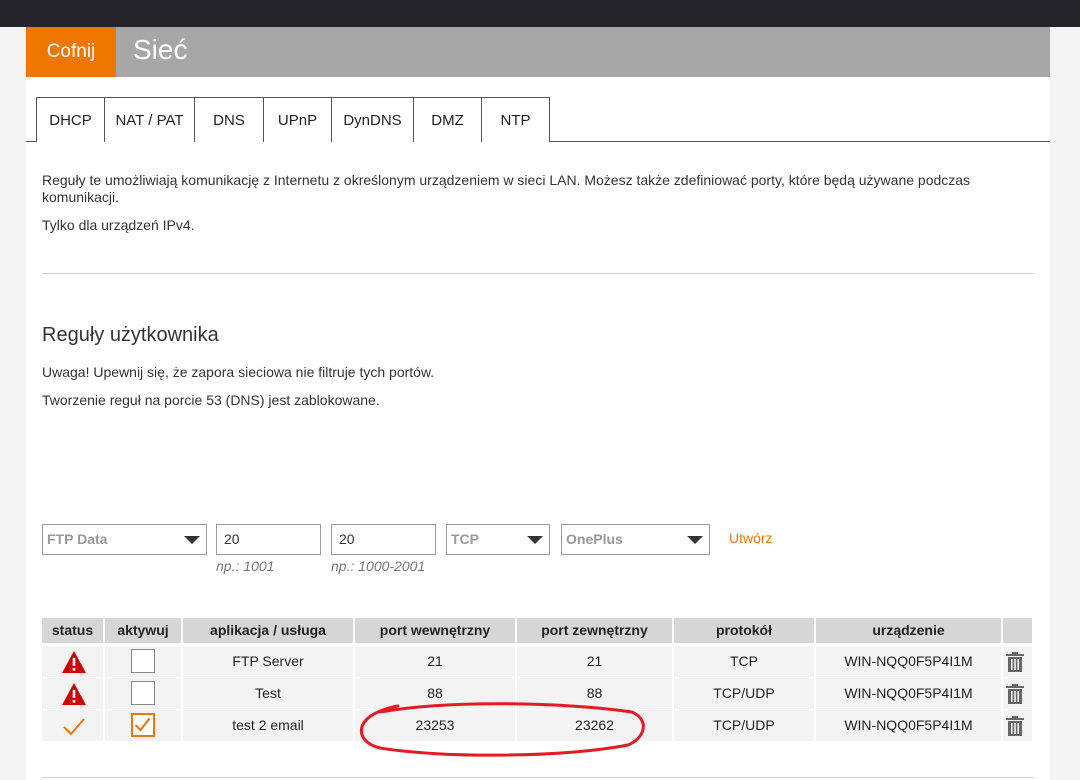 Image resolution: width=1080 pixels, height=780 pixels. What do you see at coordinates (465, 539) in the screenshot?
I see `protocol-select-value: TCP` at bounding box center [465, 539].